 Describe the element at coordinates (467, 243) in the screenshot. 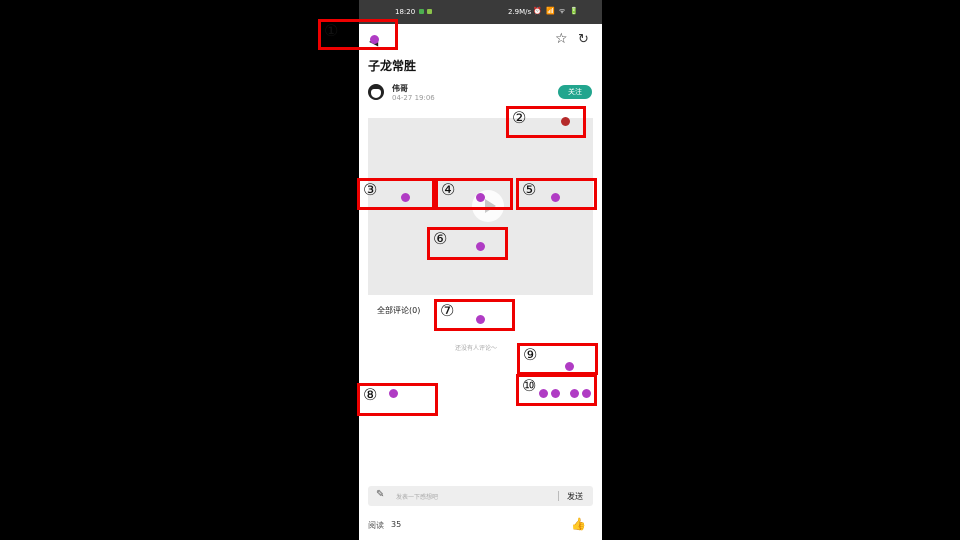

I see `marker-6: ⑥` at that location.